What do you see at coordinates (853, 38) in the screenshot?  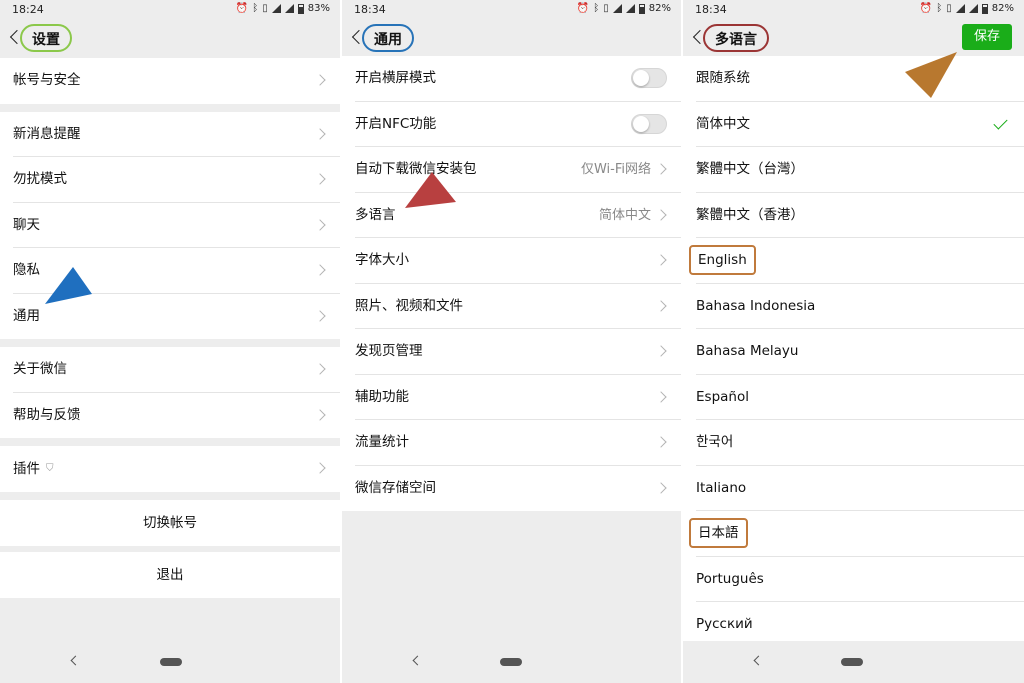 I see `header: 多语言 保存` at bounding box center [853, 38].